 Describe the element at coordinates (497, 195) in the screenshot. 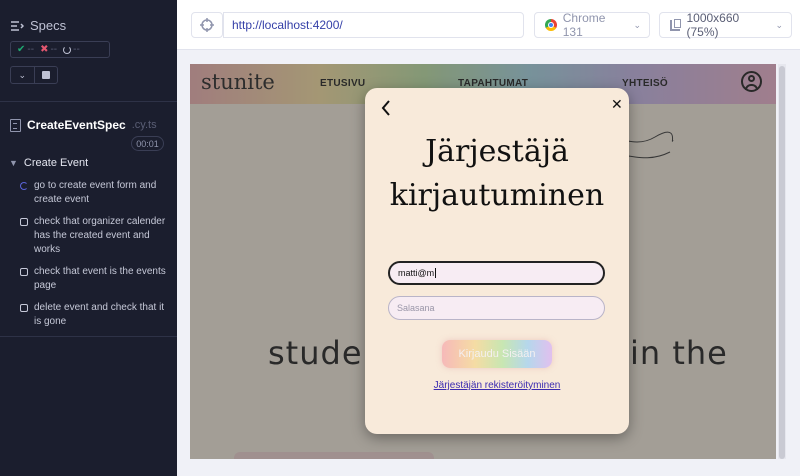

I see `modal-title-line2: kirjautuminen` at that location.